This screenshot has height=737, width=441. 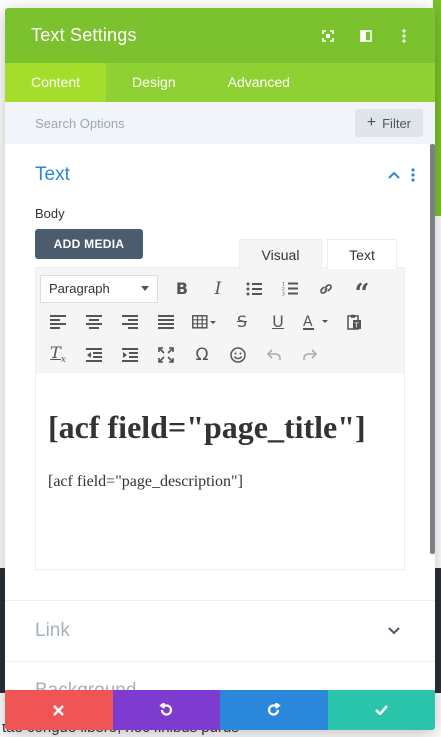 What do you see at coordinates (145, 481) in the screenshot?
I see `editor-paragraph: [acf field="page_description"]` at bounding box center [145, 481].